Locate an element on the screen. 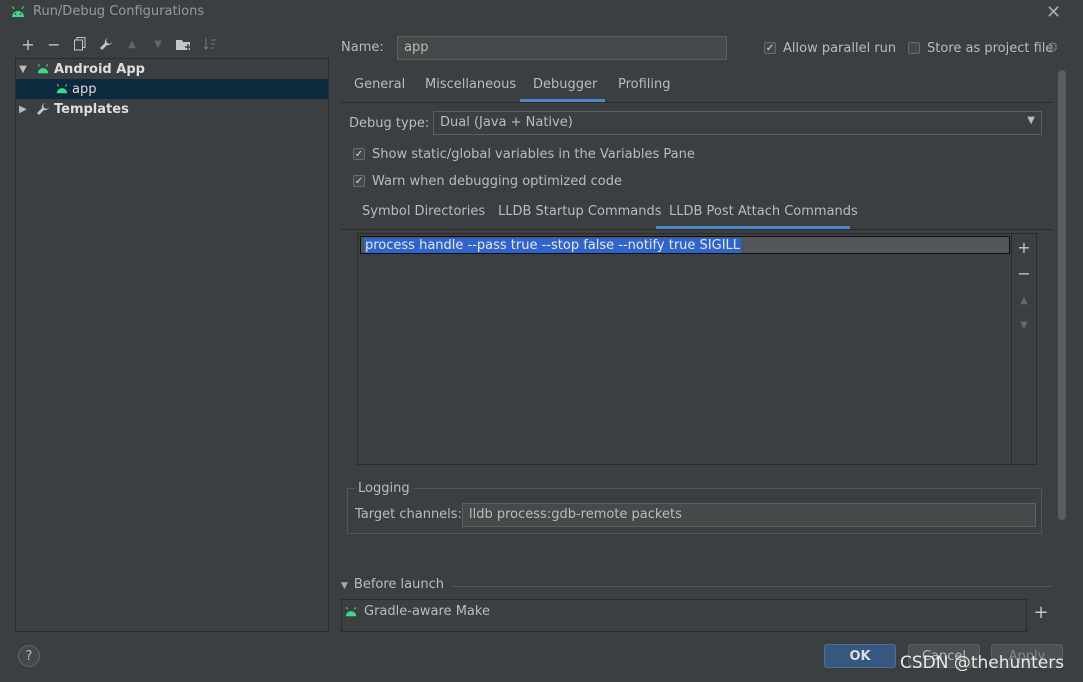  tab-profiling: Profiling is located at coordinates (644, 89).